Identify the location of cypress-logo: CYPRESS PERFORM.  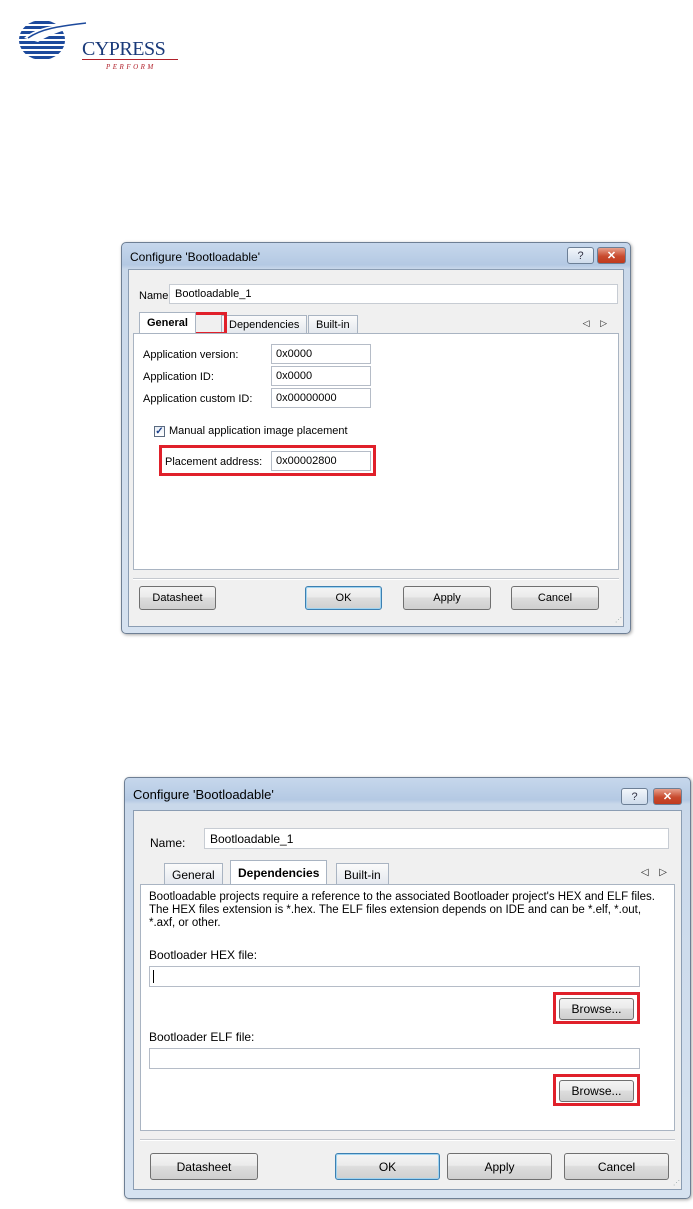
(98, 41).